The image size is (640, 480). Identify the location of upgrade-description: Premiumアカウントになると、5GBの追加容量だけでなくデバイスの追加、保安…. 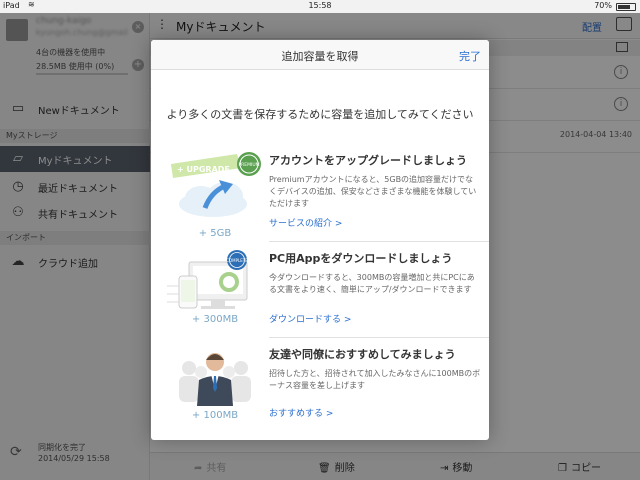
(373, 191).